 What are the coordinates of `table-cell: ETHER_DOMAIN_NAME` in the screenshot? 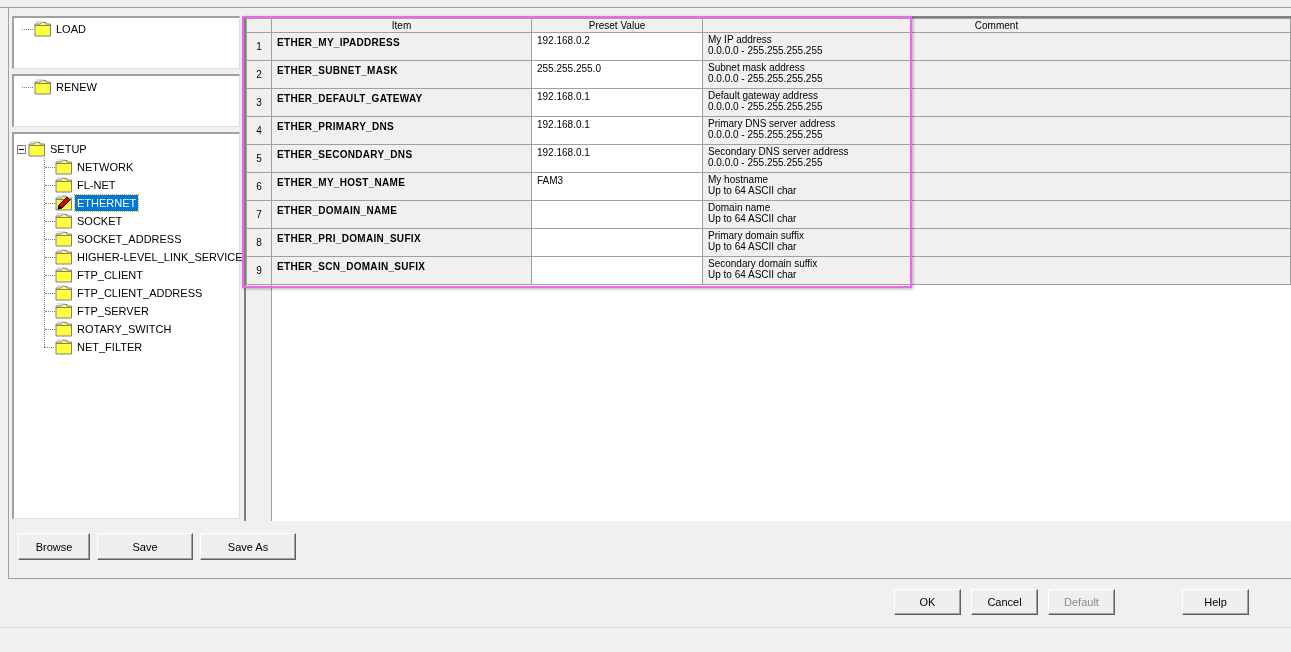 It's located at (401, 214).